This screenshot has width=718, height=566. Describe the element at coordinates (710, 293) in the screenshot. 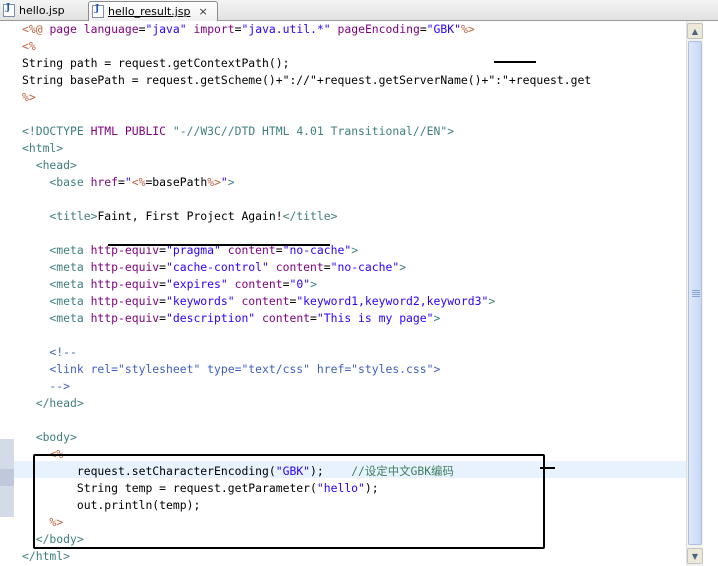

I see `editor-right-margin` at that location.